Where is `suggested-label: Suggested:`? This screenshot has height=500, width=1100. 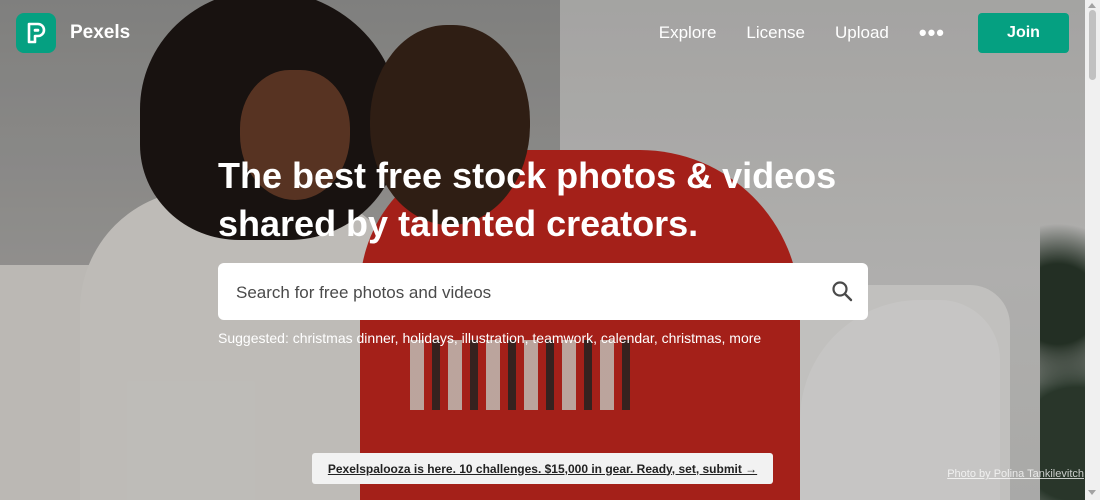
suggested-label: Suggested: is located at coordinates (253, 338).